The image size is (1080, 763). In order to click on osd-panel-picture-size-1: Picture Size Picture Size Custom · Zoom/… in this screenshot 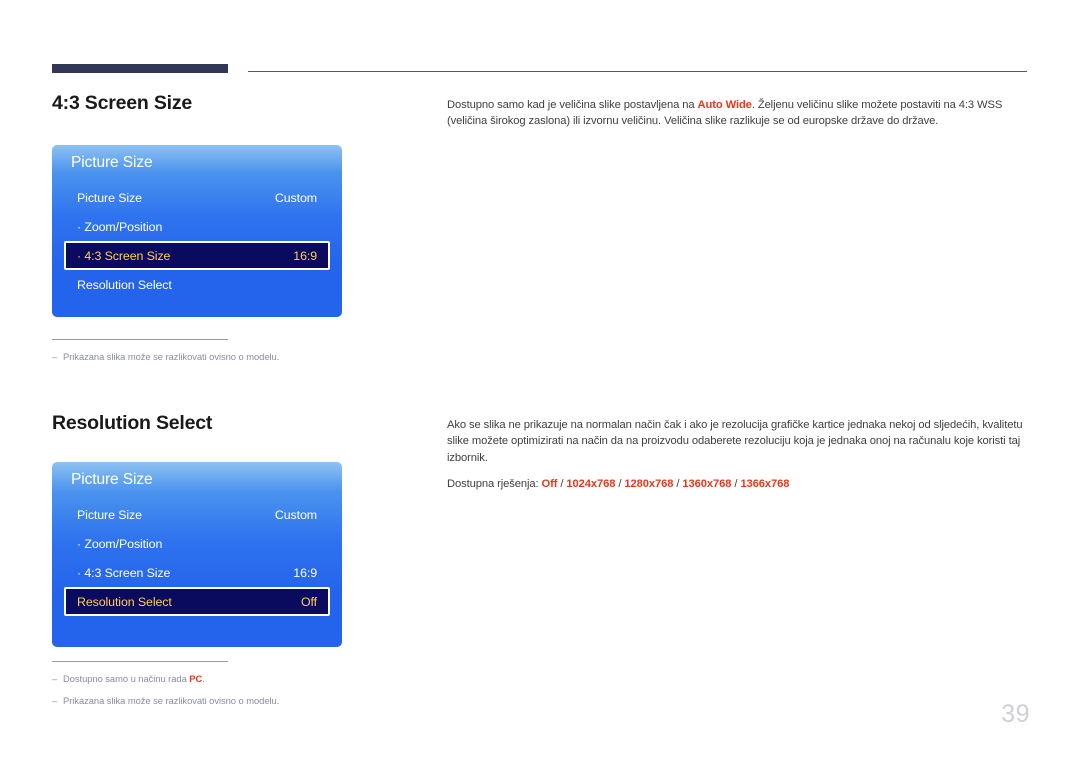, I will do `click(197, 231)`.